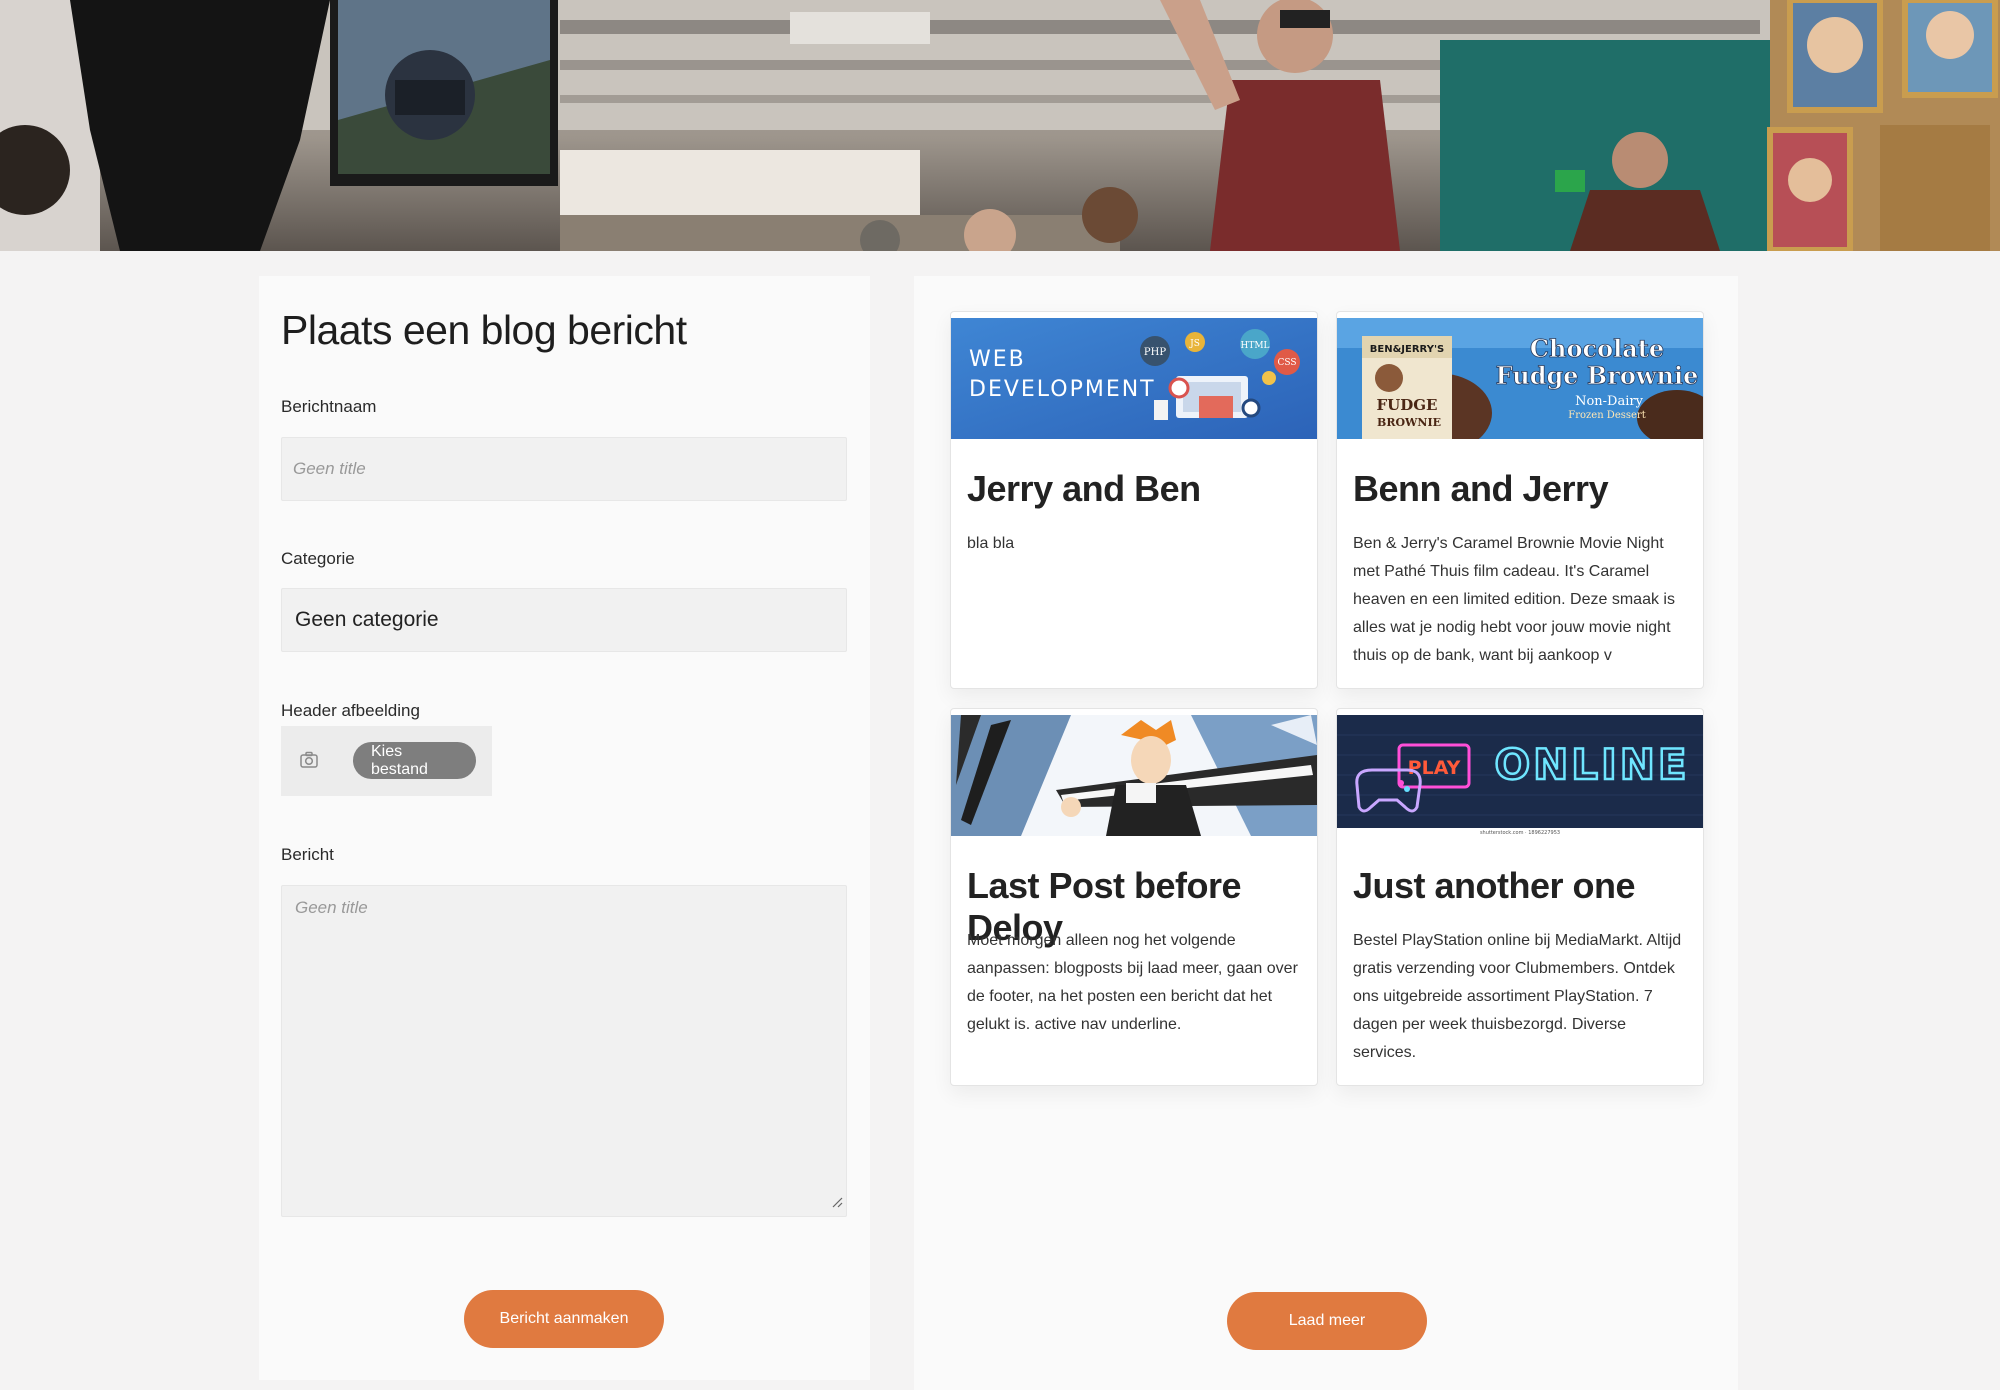 The height and width of the screenshot is (1390, 2000). What do you see at coordinates (1254, 346) in the screenshot?
I see `svg-text: HTML` at bounding box center [1254, 346].